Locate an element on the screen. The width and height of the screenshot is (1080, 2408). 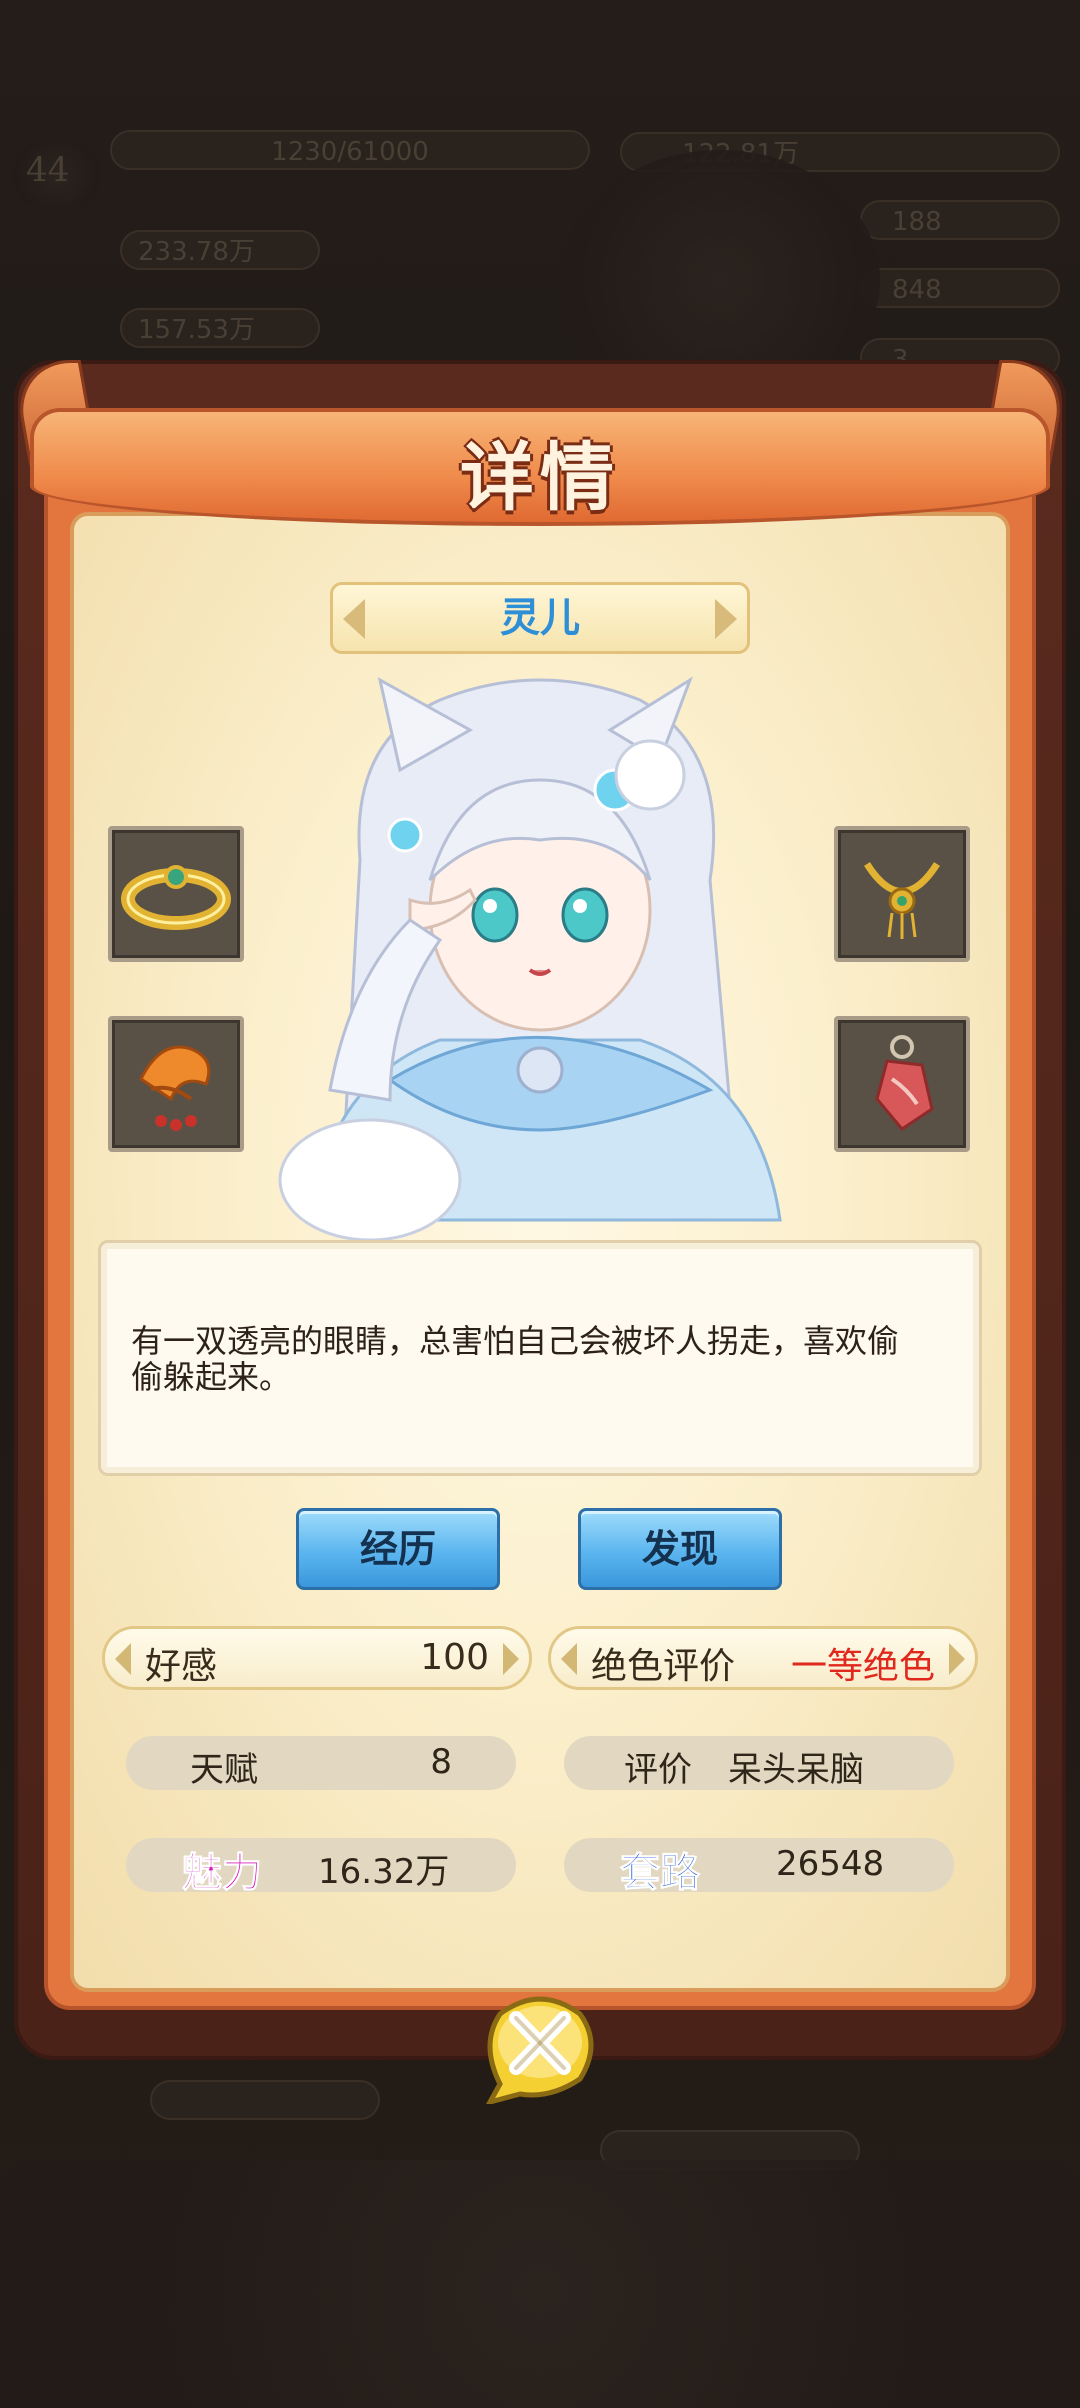
character-portrait is located at coordinates (530, 958).